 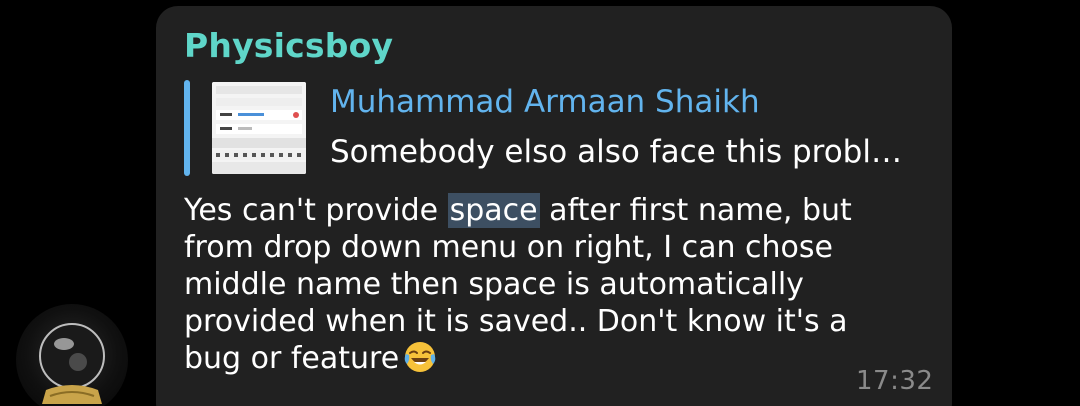 What do you see at coordinates (288, 45) in the screenshot?
I see `sender-name: Physicsboy` at bounding box center [288, 45].